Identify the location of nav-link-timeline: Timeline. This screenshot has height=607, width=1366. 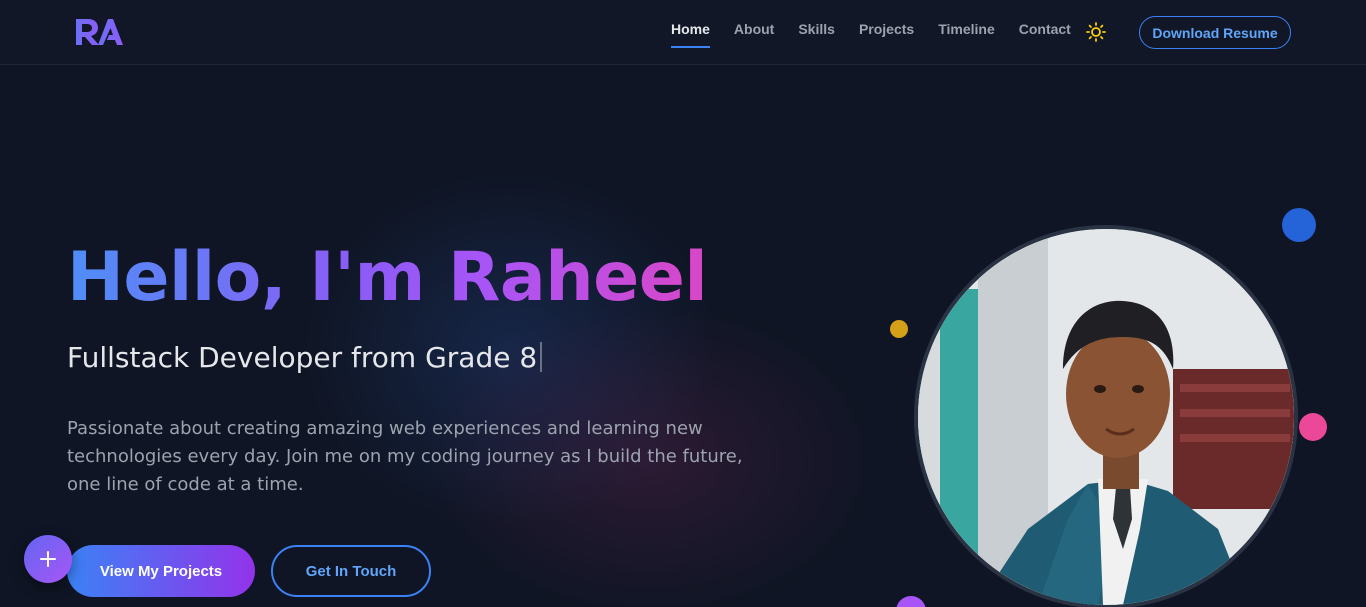
(966, 34).